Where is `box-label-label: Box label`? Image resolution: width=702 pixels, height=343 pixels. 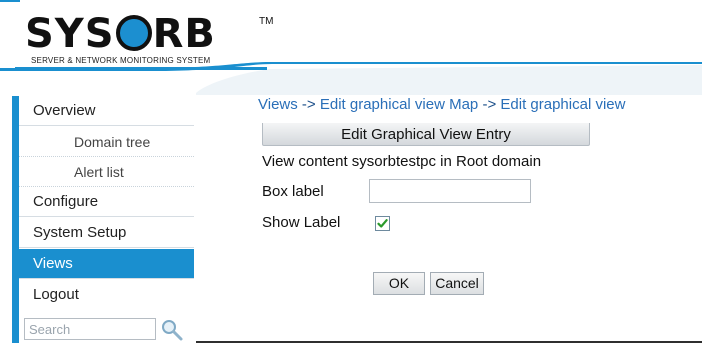 box-label-label: Box label is located at coordinates (293, 191).